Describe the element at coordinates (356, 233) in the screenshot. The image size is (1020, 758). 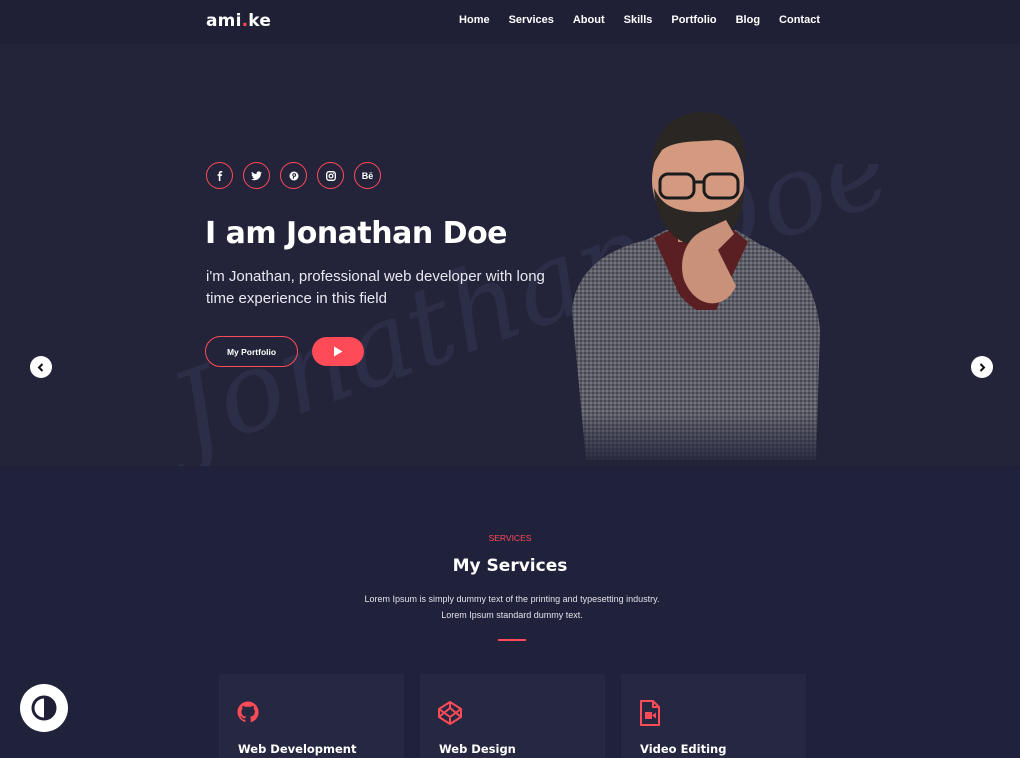
I see `hero-title: I am Jonathan Doe` at that location.